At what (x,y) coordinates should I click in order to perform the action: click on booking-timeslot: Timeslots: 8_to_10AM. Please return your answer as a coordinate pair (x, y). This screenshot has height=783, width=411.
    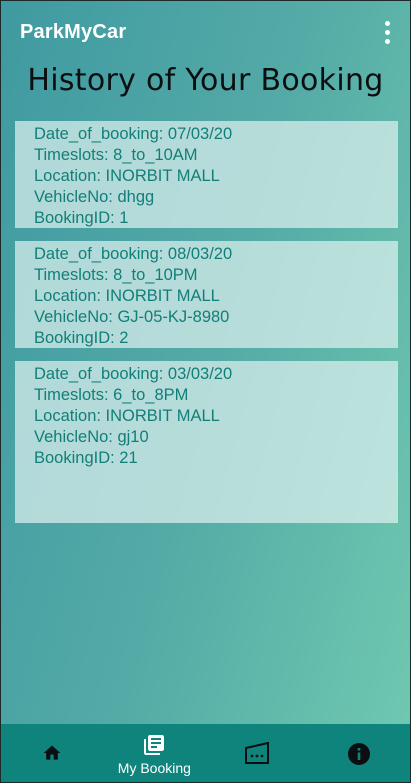
    Looking at the image, I should click on (116, 155).